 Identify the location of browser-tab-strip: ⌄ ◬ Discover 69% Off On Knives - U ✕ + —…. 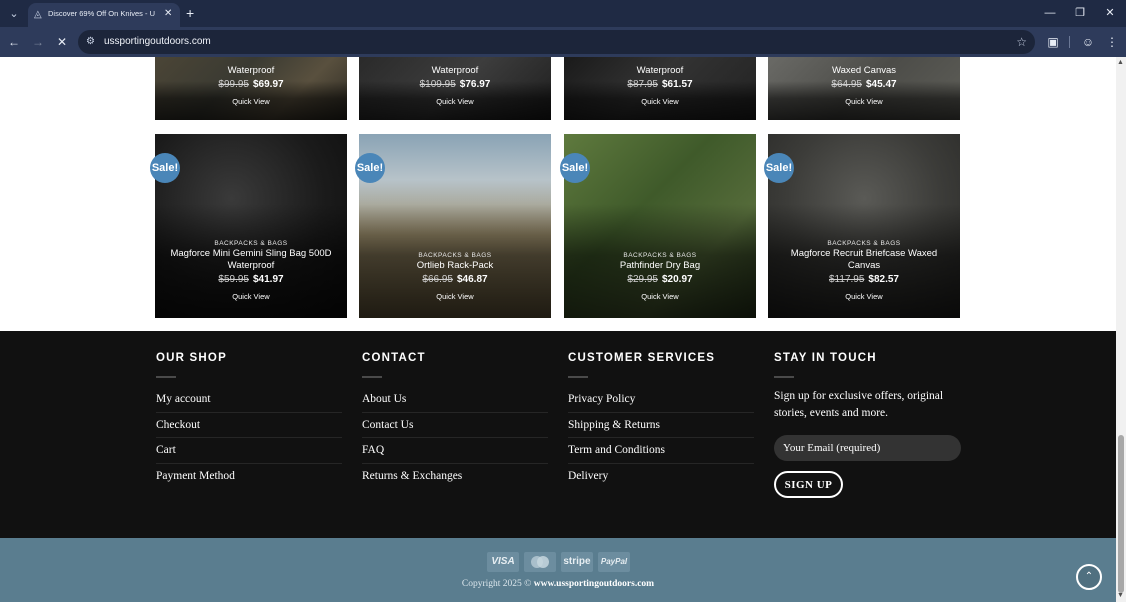
(563, 13).